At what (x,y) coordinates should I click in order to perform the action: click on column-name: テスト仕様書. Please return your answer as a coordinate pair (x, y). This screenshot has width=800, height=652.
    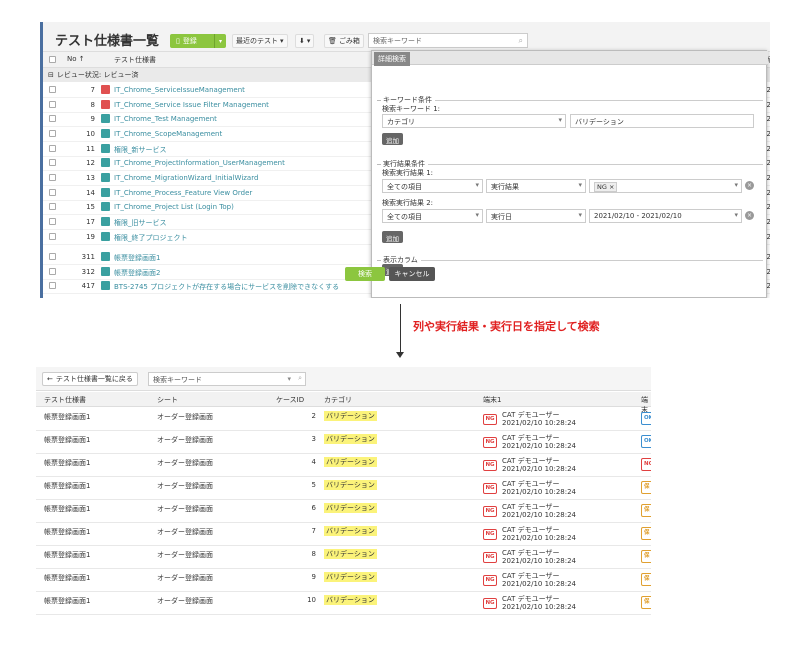
    Looking at the image, I should click on (135, 60).